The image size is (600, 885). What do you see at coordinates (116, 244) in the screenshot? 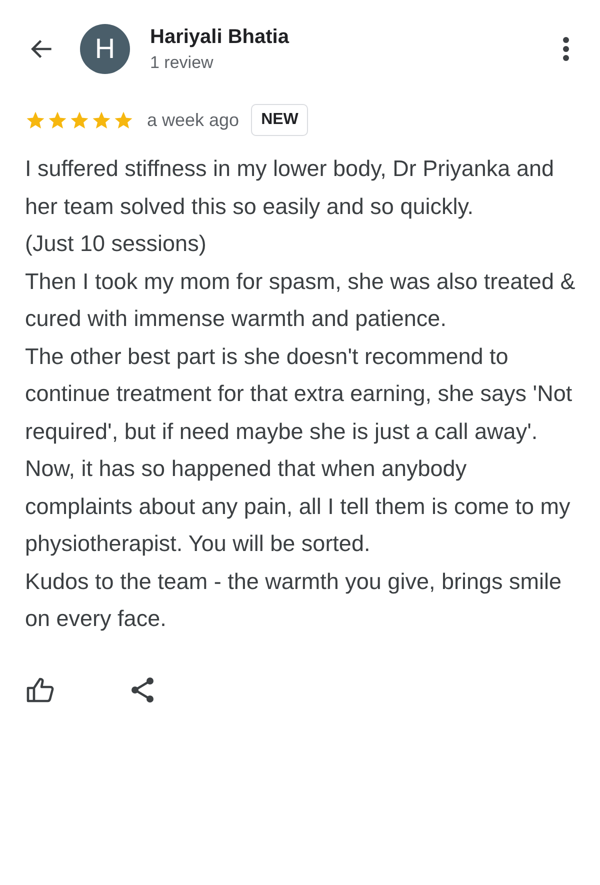
I see `review-text: (Just 10 sessions)` at bounding box center [116, 244].